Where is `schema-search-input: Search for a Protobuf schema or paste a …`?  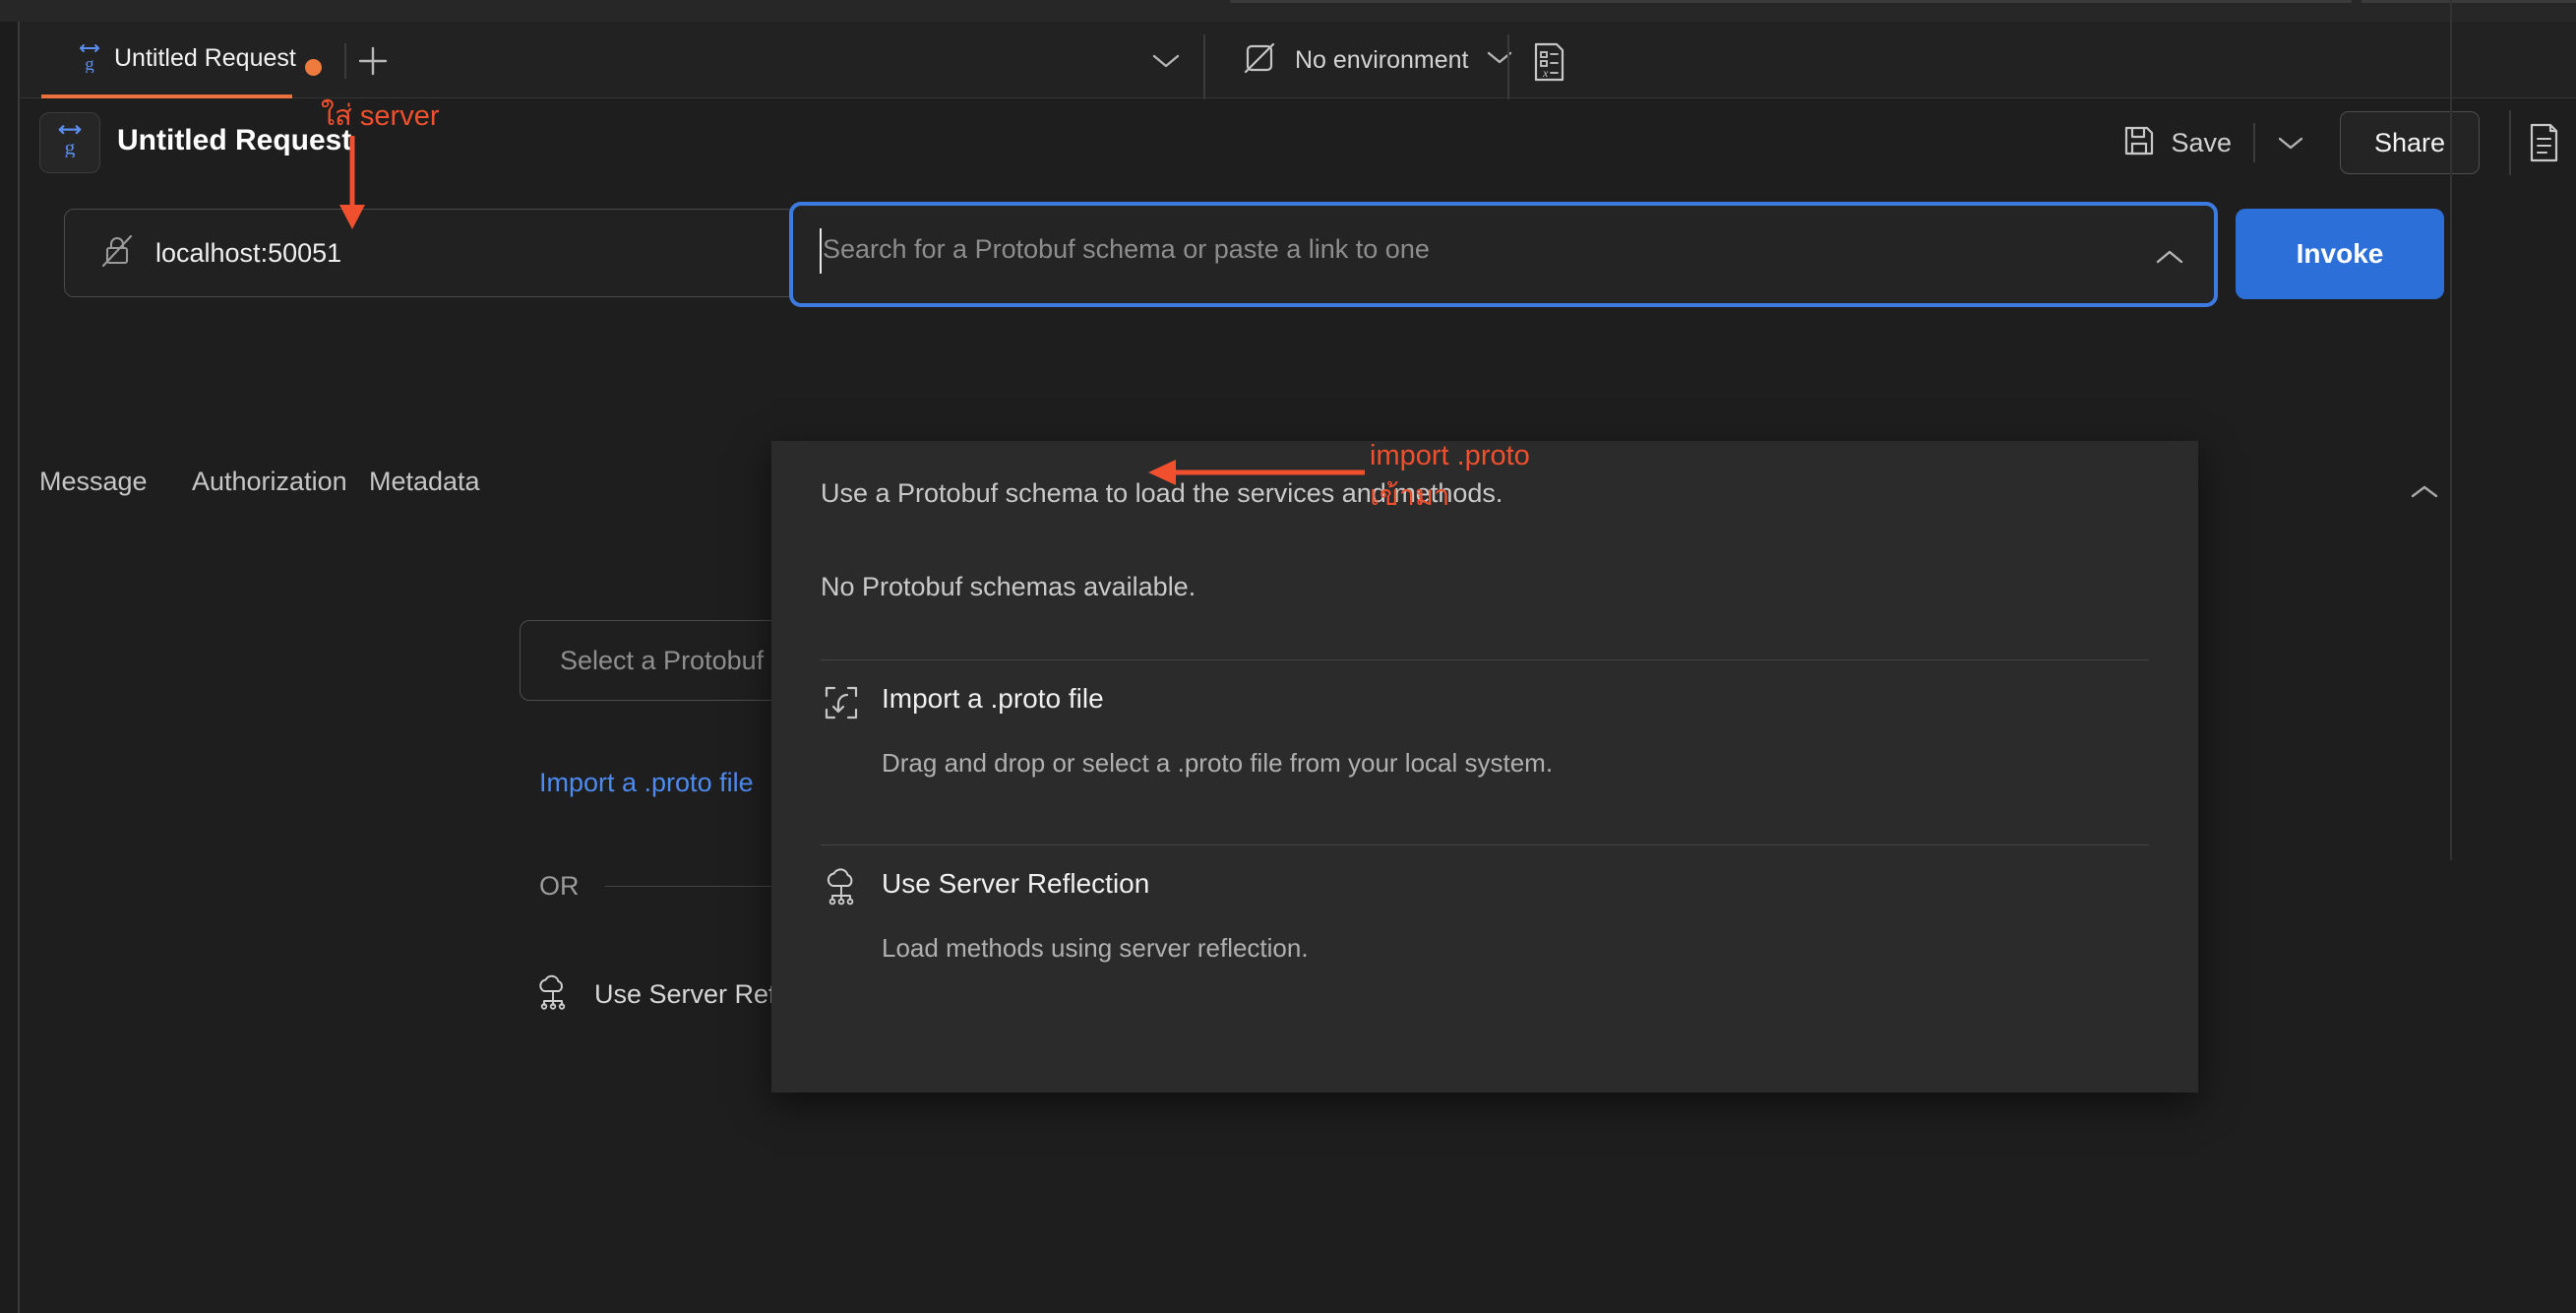
schema-search-input: Search for a Protobuf schema or paste a … is located at coordinates (1503, 254).